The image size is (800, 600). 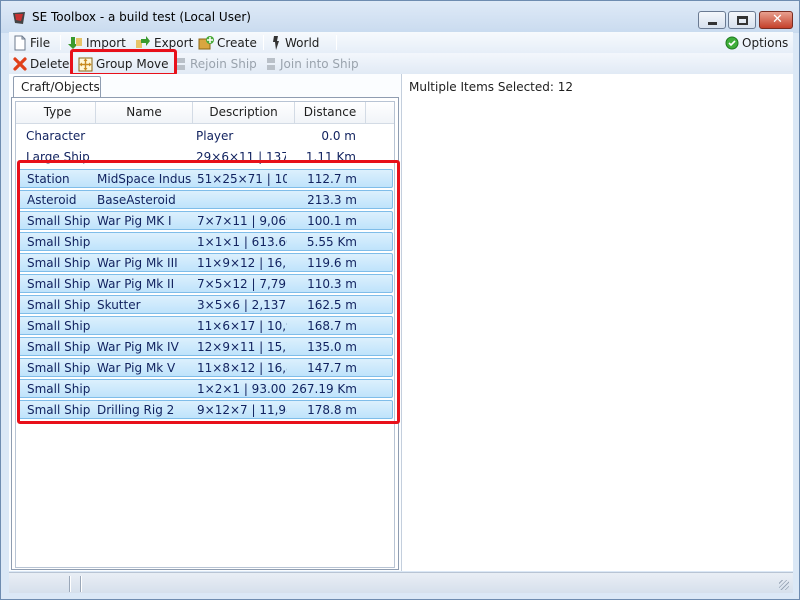 I want to click on maximize-button, so click(x=742, y=20).